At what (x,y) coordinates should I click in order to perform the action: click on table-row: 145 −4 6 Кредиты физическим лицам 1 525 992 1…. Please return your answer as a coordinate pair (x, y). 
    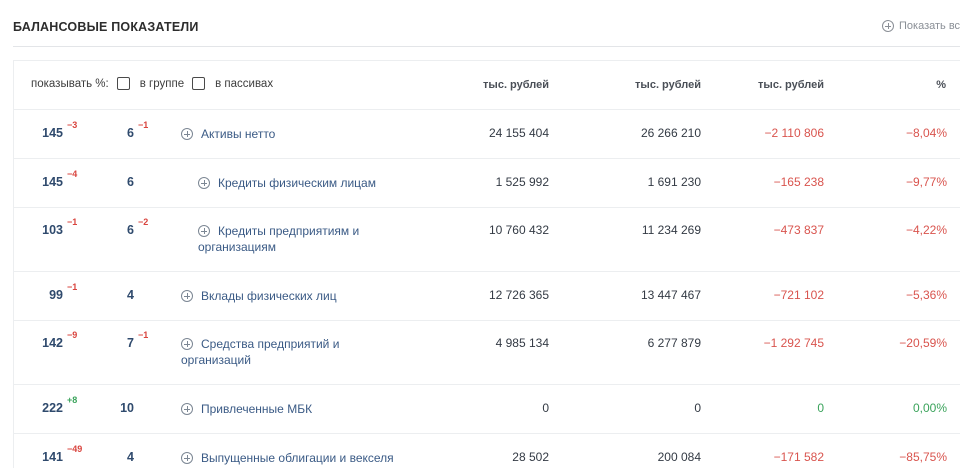
    Looking at the image, I should click on (487, 183).